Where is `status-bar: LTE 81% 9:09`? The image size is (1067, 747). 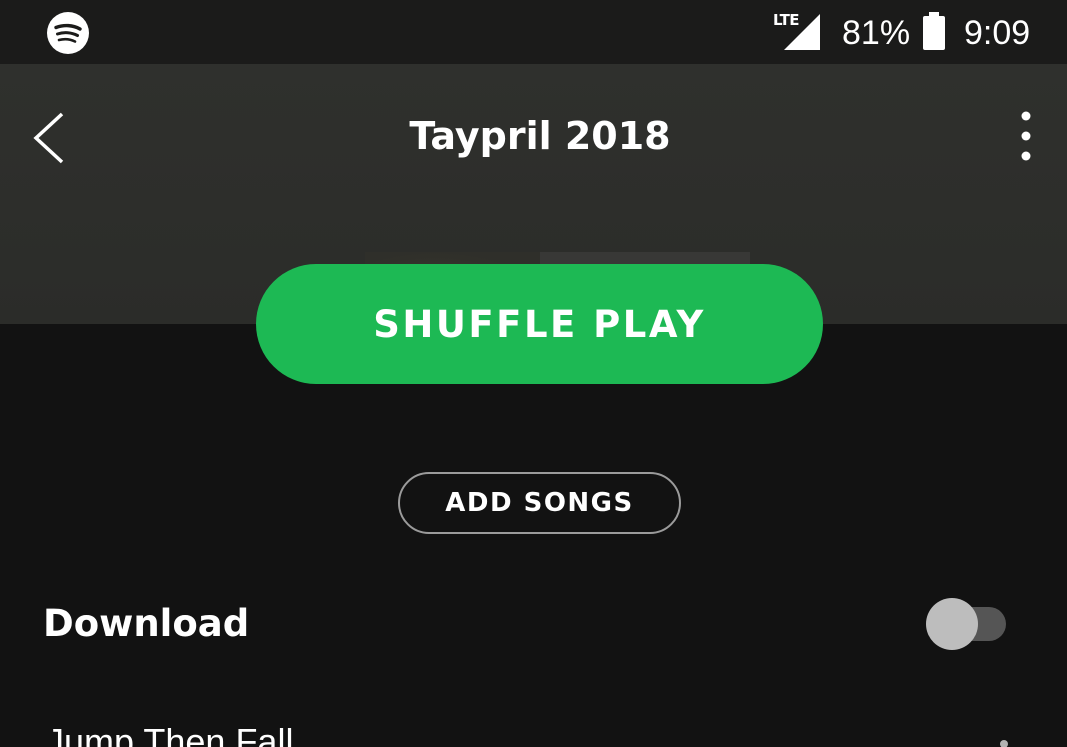
status-bar: LTE 81% 9:09 is located at coordinates (533, 32).